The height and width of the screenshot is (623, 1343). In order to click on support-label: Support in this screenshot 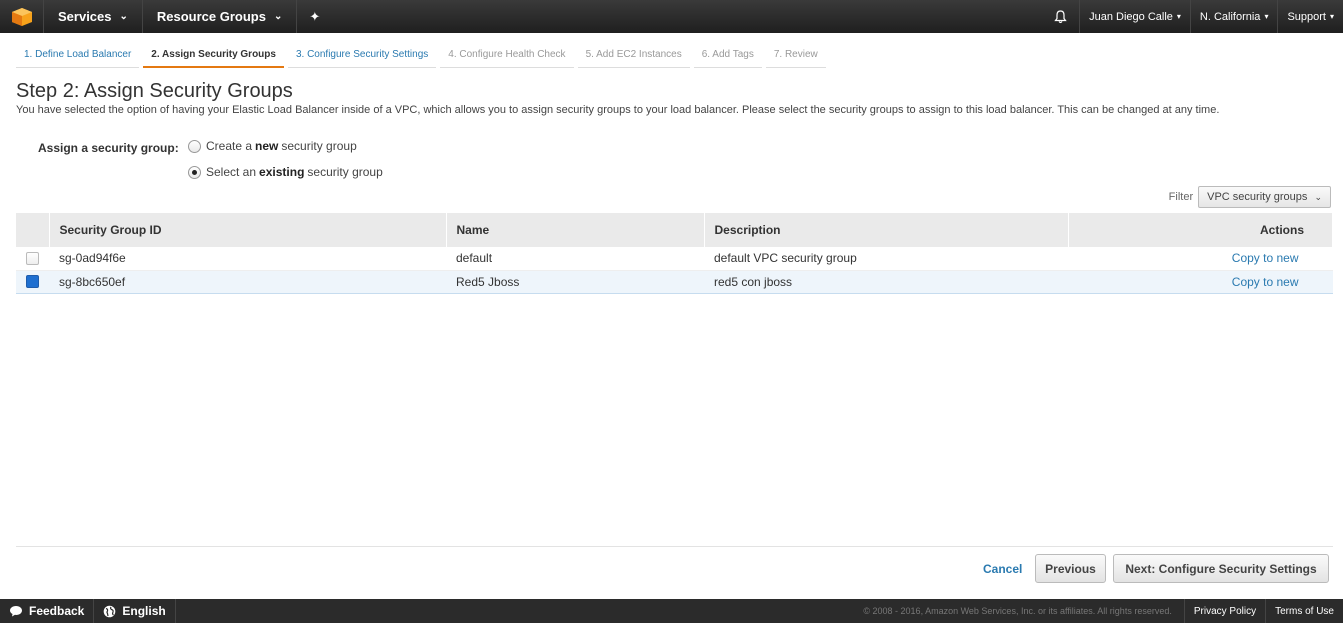, I will do `click(1306, 16)`.